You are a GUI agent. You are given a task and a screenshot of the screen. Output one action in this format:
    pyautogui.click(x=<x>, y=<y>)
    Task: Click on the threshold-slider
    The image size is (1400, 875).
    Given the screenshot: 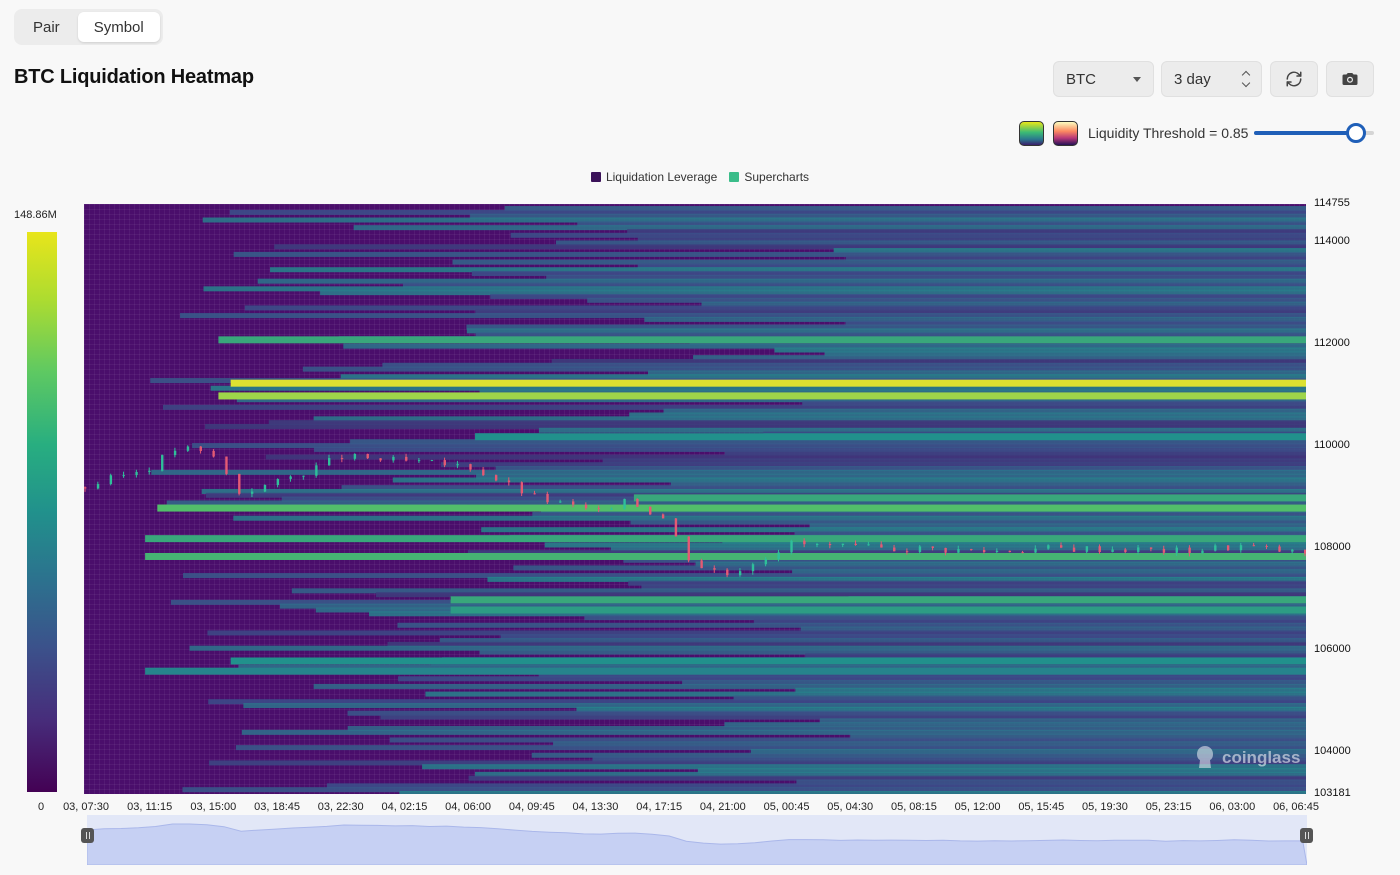 What is the action you would take?
    pyautogui.click(x=1314, y=133)
    